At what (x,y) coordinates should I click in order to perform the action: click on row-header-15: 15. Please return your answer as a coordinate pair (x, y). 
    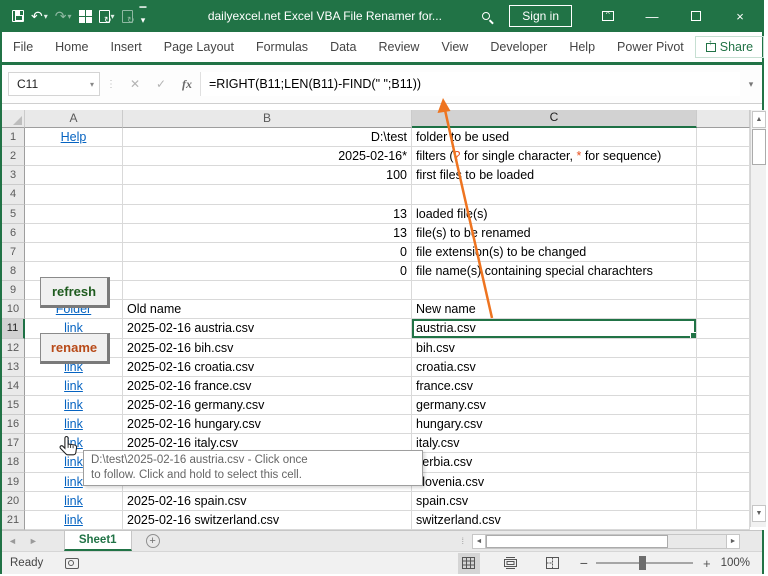
    Looking at the image, I should click on (13, 405).